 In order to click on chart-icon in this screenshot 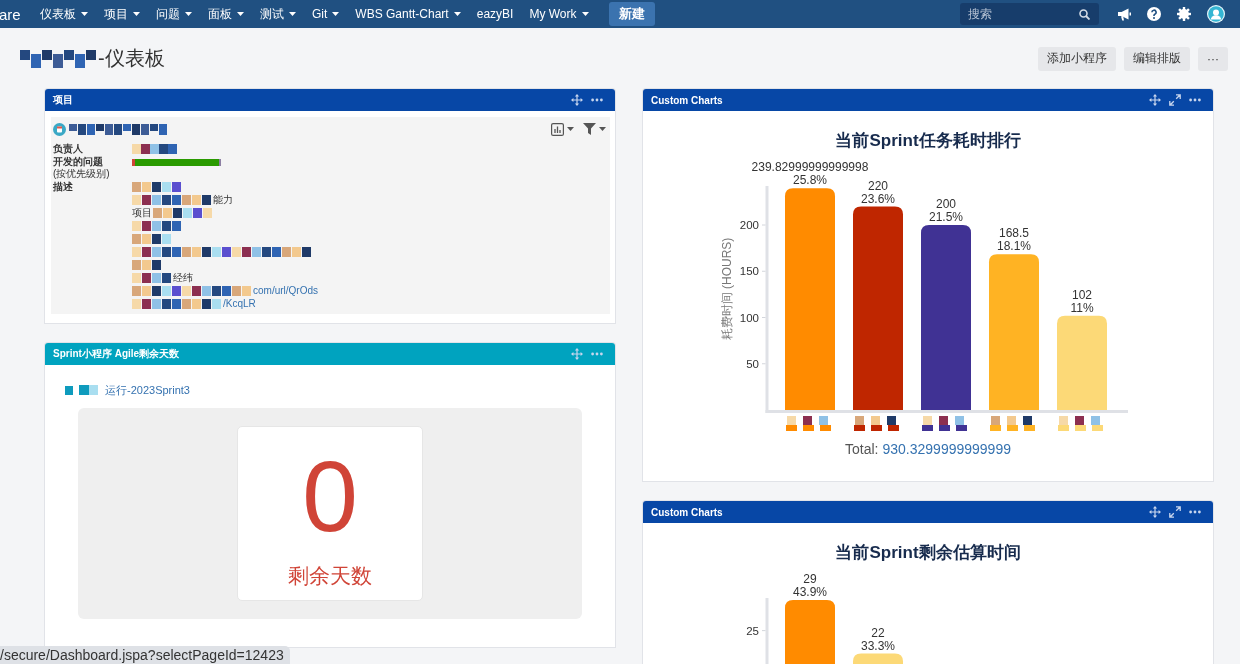, I will do `click(557, 129)`.